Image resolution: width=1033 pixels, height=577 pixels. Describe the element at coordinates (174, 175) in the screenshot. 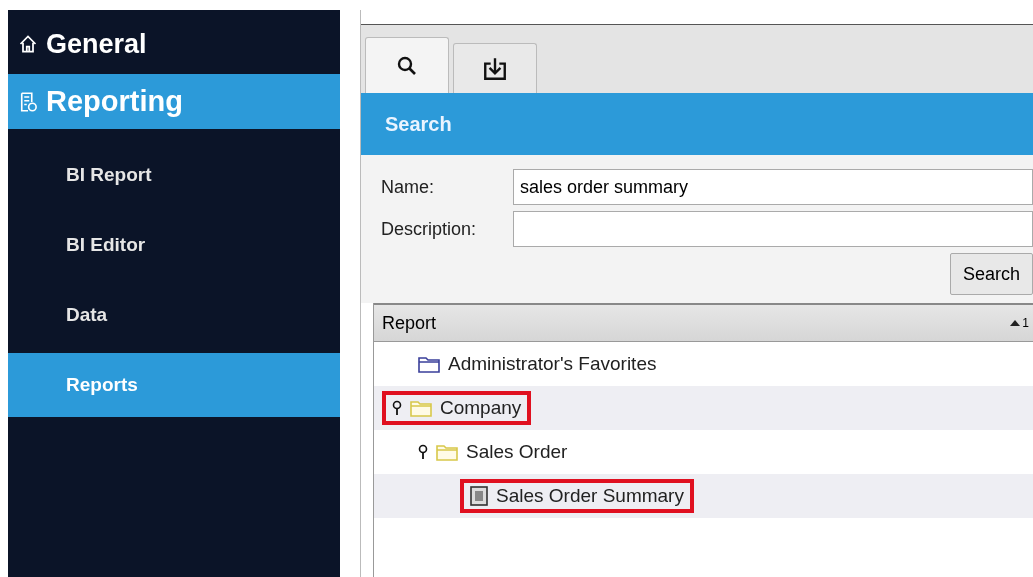

I see `sidebar-item: BI Report` at that location.